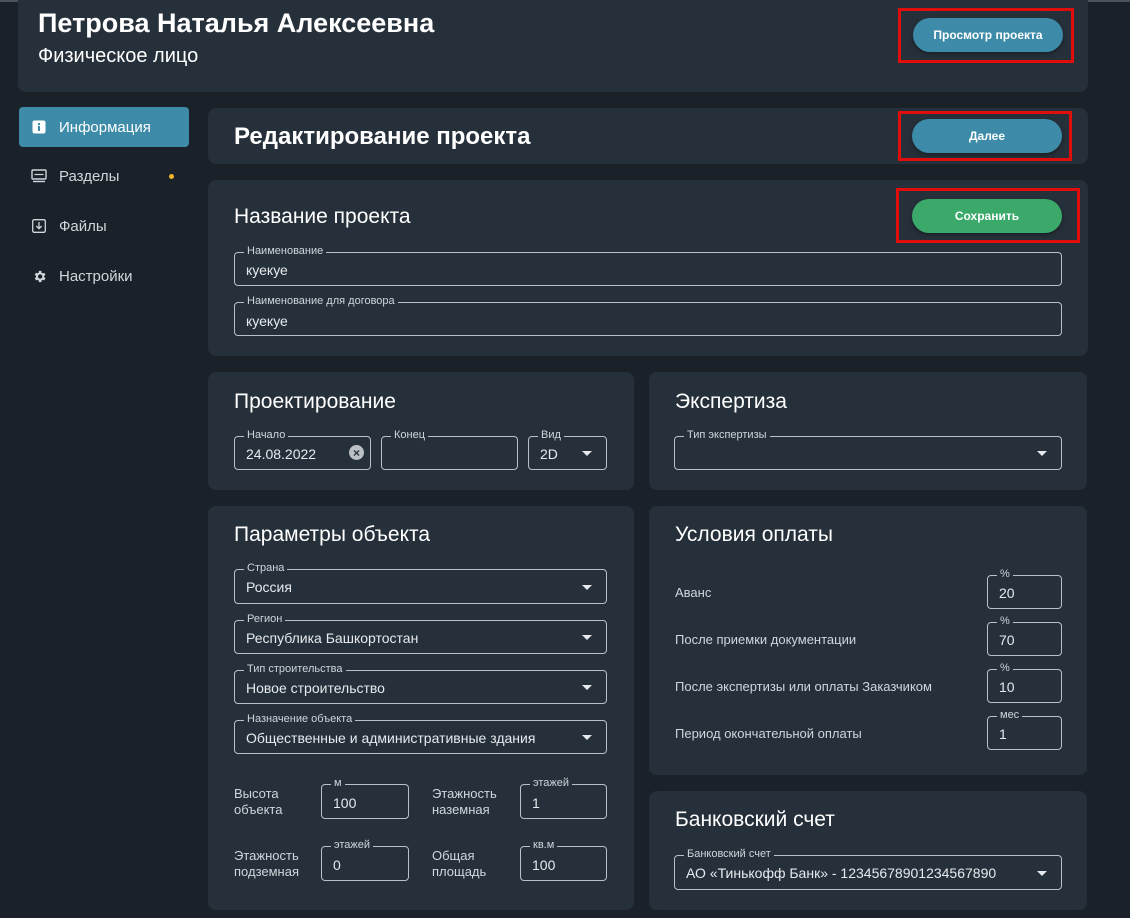 Image resolution: width=1130 pixels, height=918 pixels. What do you see at coordinates (266, 568) in the screenshot?
I see `field-label: Страна` at bounding box center [266, 568].